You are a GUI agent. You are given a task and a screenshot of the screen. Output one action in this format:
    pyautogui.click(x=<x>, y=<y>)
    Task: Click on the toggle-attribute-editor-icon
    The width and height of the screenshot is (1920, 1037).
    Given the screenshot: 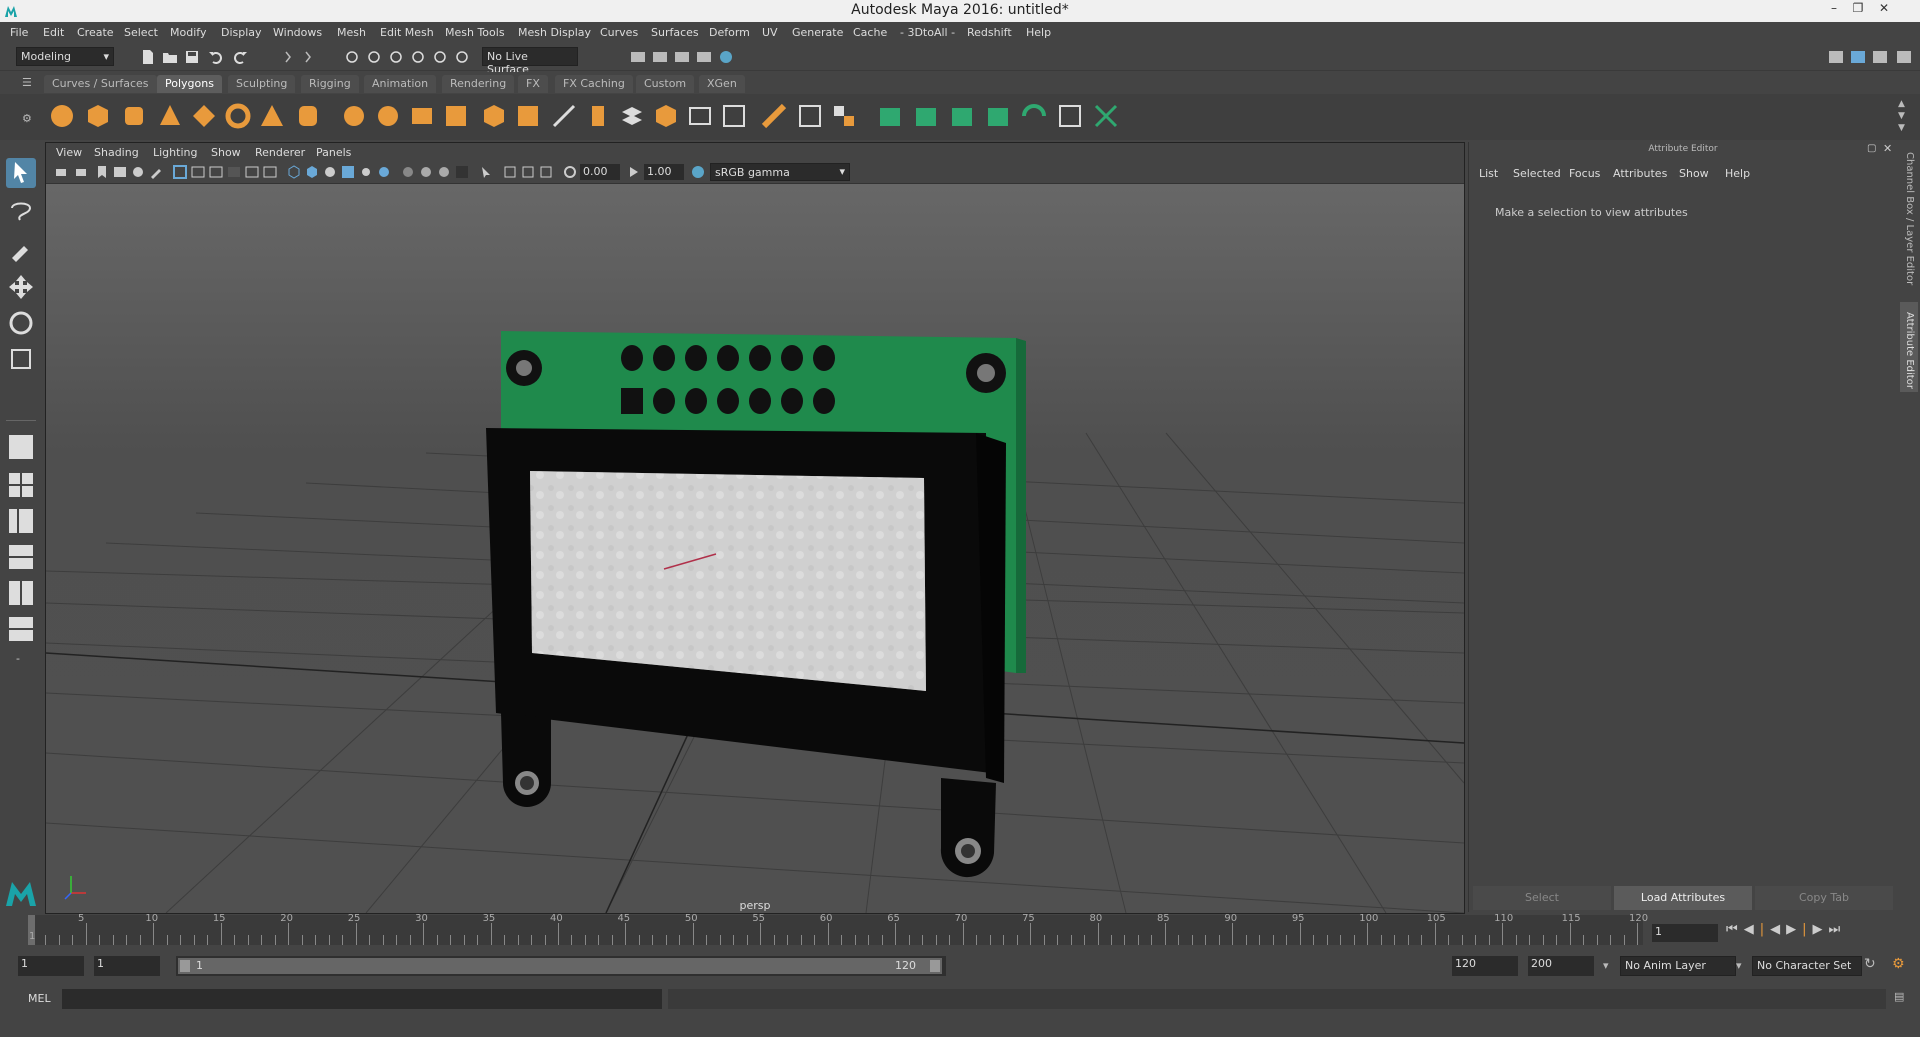 What is the action you would take?
    pyautogui.click(x=1880, y=57)
    